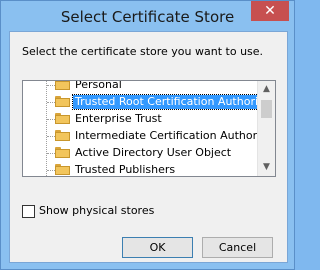  Describe the element at coordinates (141, 86) in the screenshot. I see `tree-item-personal: Personal` at that location.